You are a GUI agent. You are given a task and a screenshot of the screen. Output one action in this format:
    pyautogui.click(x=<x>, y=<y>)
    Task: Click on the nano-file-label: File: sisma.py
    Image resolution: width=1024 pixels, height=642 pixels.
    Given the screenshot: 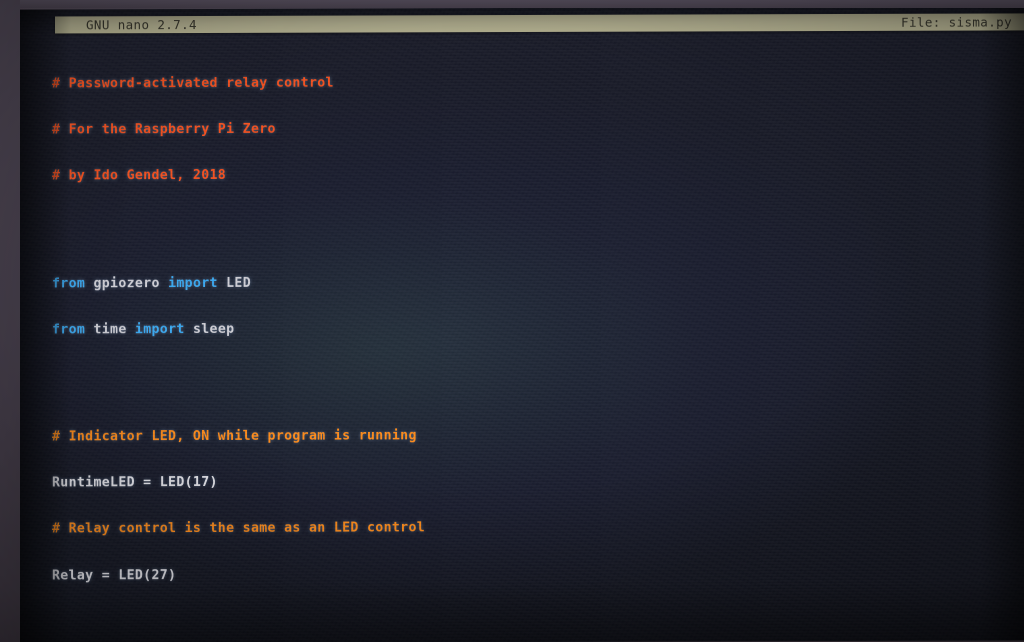 What is the action you would take?
    pyautogui.click(x=956, y=22)
    